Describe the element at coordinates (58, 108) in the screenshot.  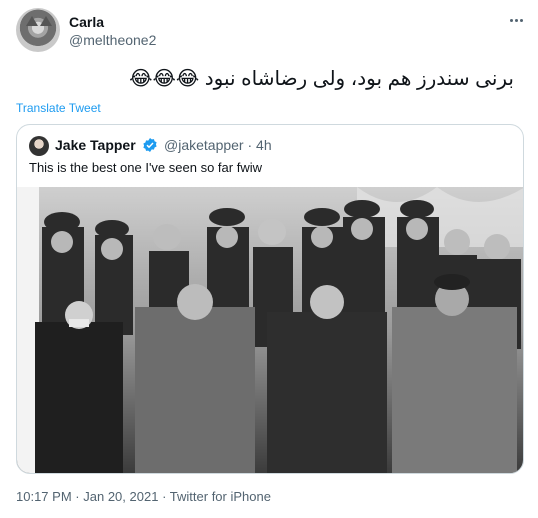
I see `translate-tweet-link: Translate Tweet` at that location.